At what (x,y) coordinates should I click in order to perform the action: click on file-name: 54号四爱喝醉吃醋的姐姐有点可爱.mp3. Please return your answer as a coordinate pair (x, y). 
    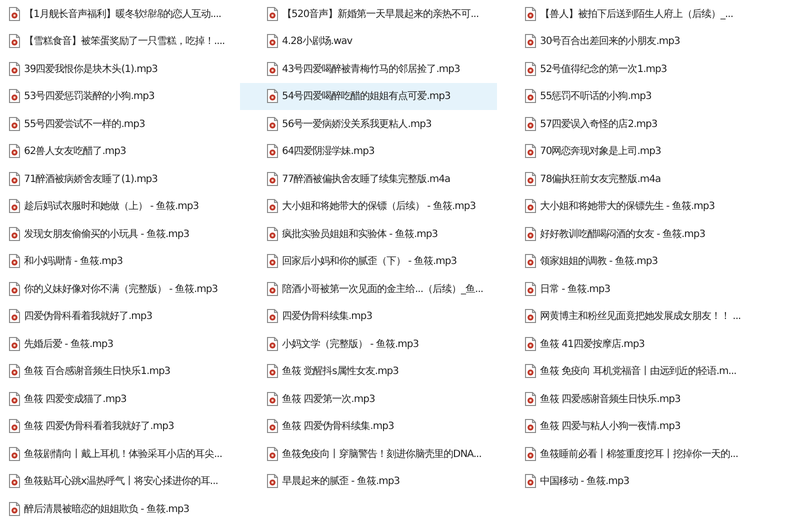
    Looking at the image, I should click on (366, 97).